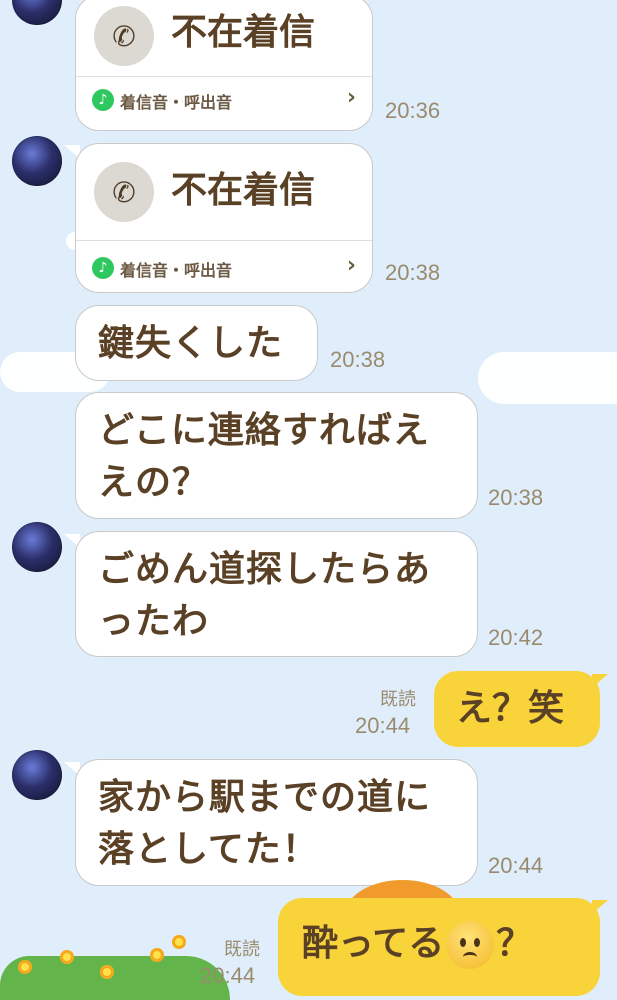 The width and height of the screenshot is (617, 1000). I want to click on message-bubble: 鍵失くした, so click(196, 343).